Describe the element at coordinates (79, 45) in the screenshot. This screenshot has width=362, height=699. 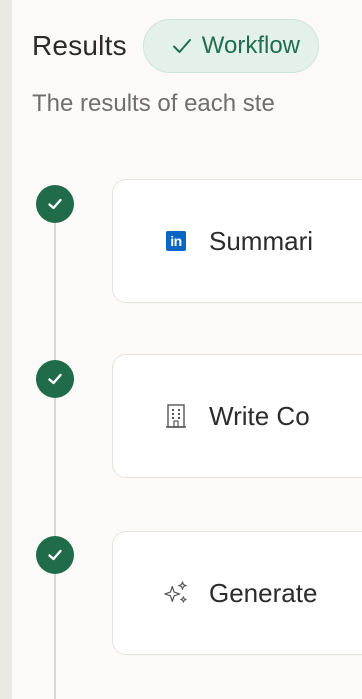
I see `page-title: Results` at that location.